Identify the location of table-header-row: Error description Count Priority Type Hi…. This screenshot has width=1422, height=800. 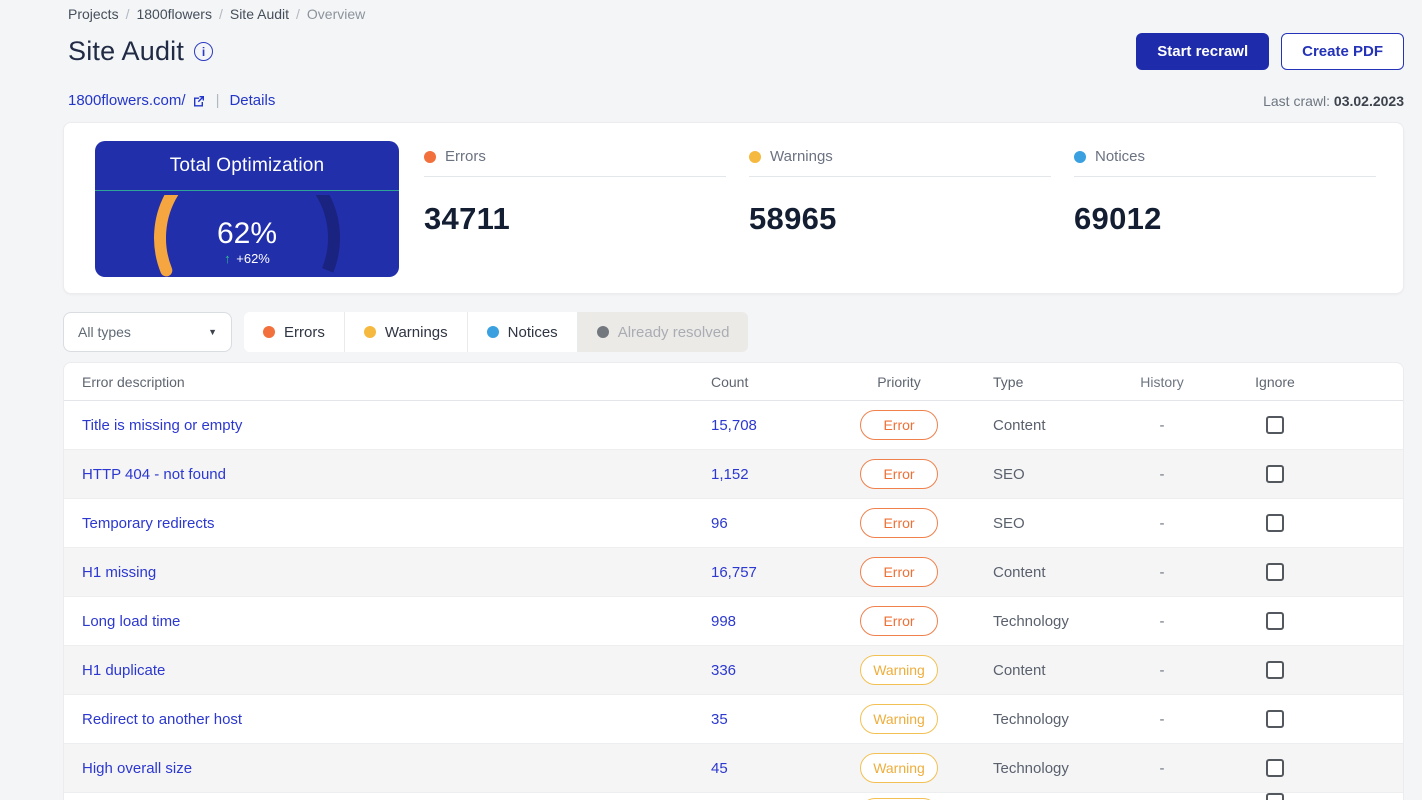
(733, 382).